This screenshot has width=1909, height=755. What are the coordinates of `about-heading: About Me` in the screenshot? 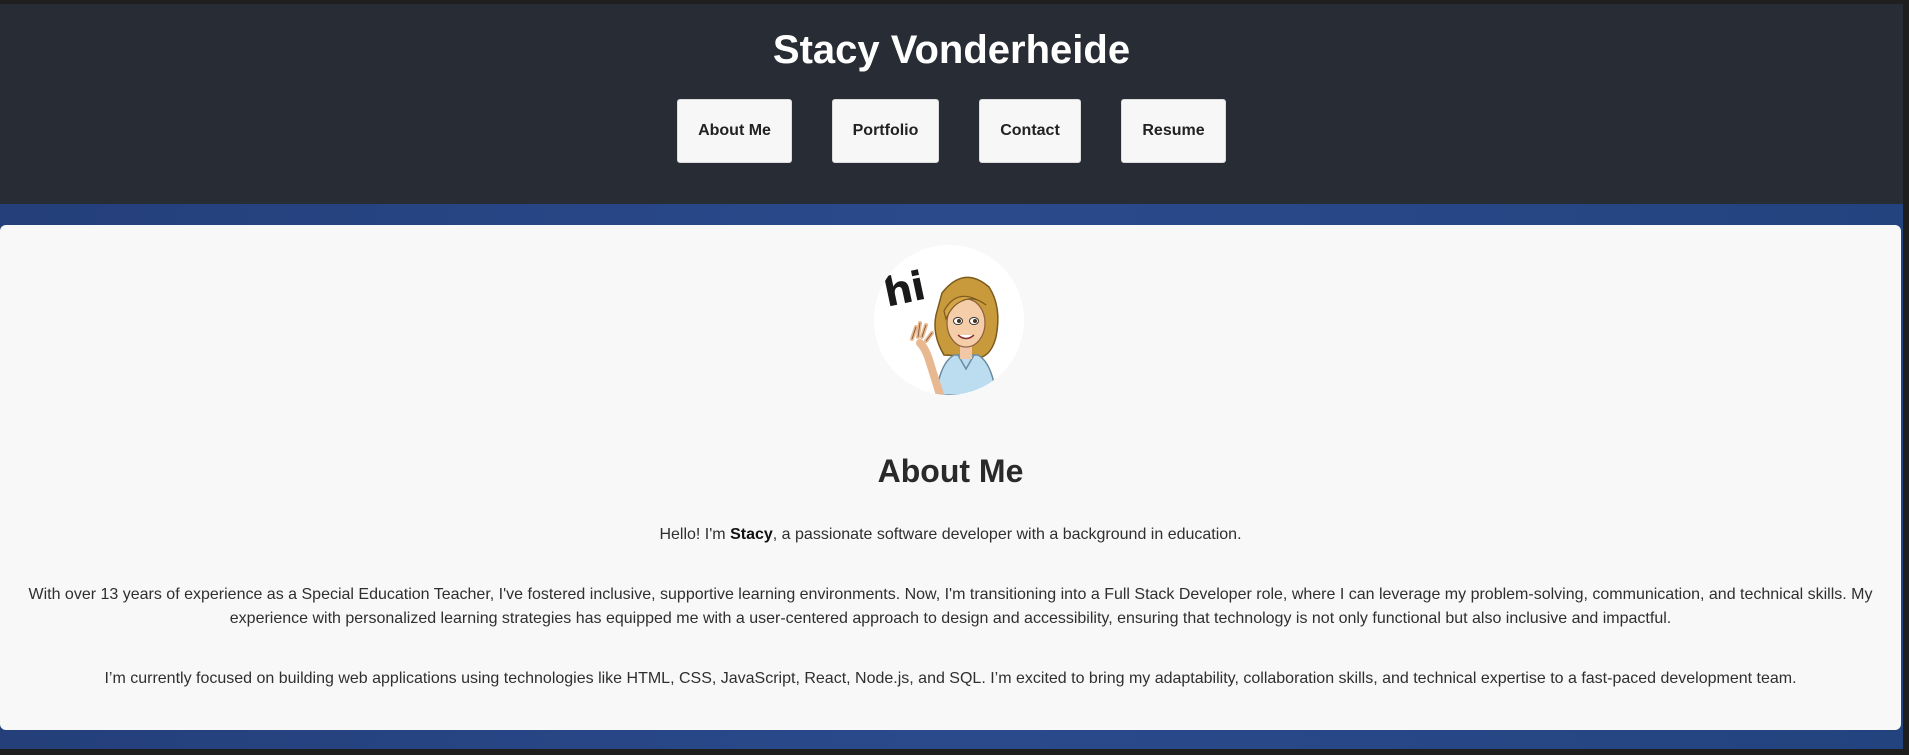 It's located at (950, 471).